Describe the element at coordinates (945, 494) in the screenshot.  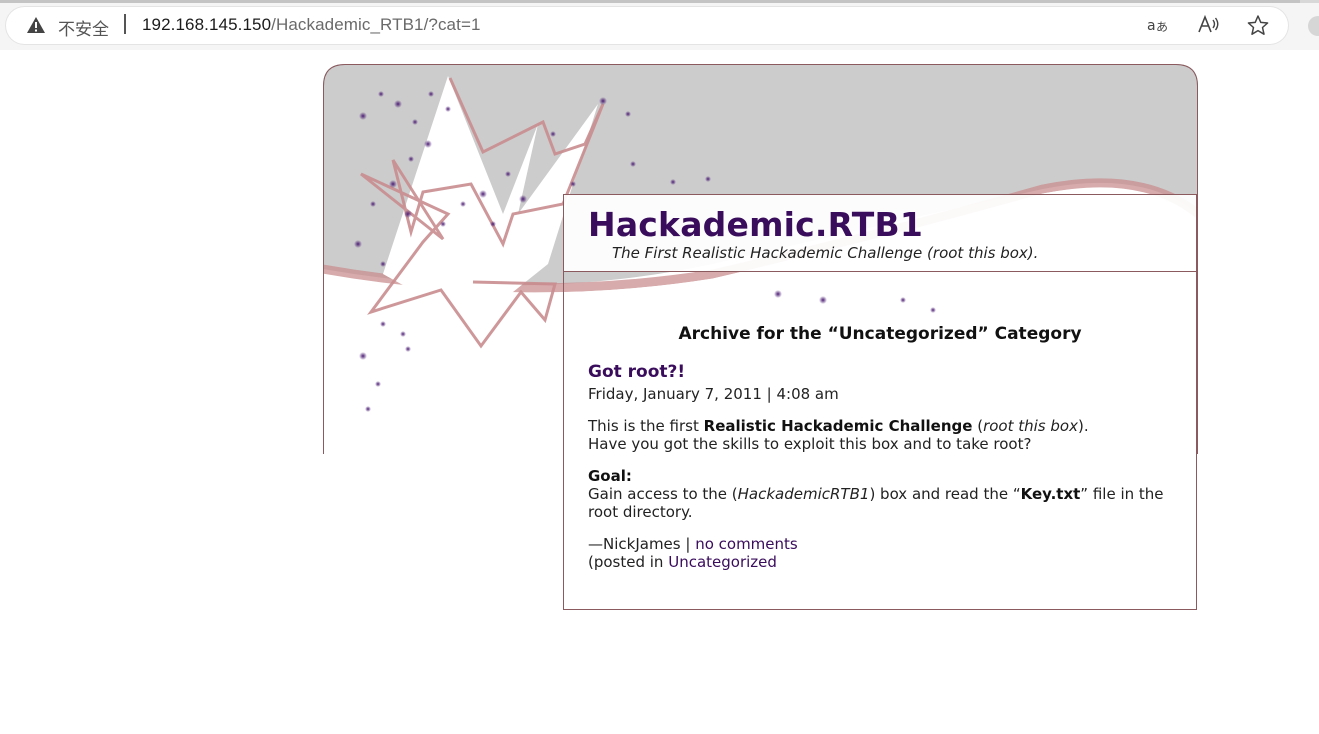
I see `goal-text-c: ) box and read the “` at that location.